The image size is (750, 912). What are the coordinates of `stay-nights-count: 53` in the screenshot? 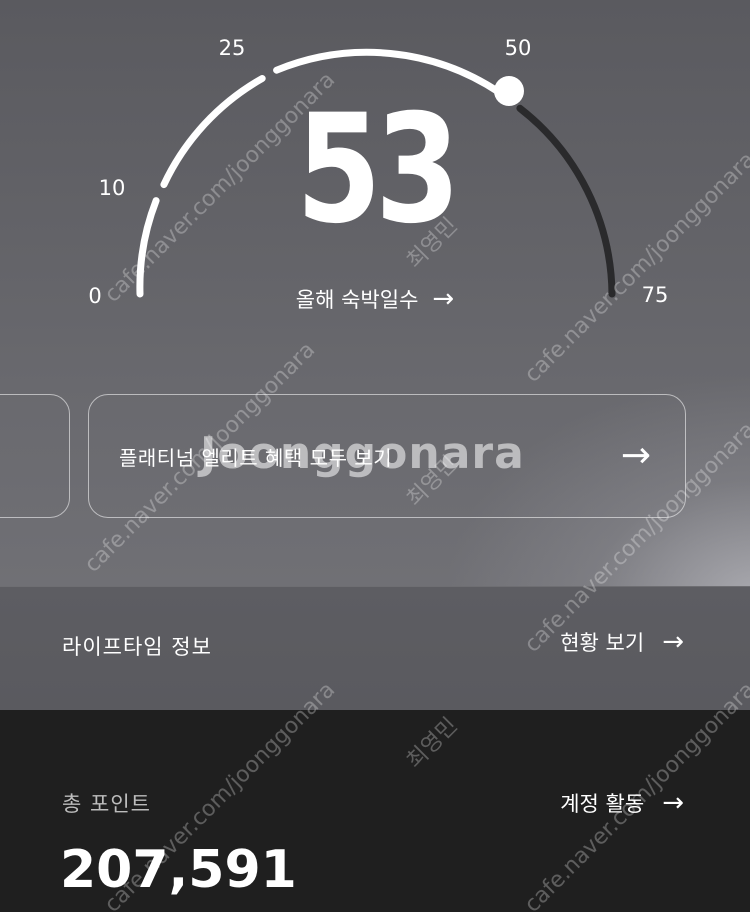 It's located at (378, 170).